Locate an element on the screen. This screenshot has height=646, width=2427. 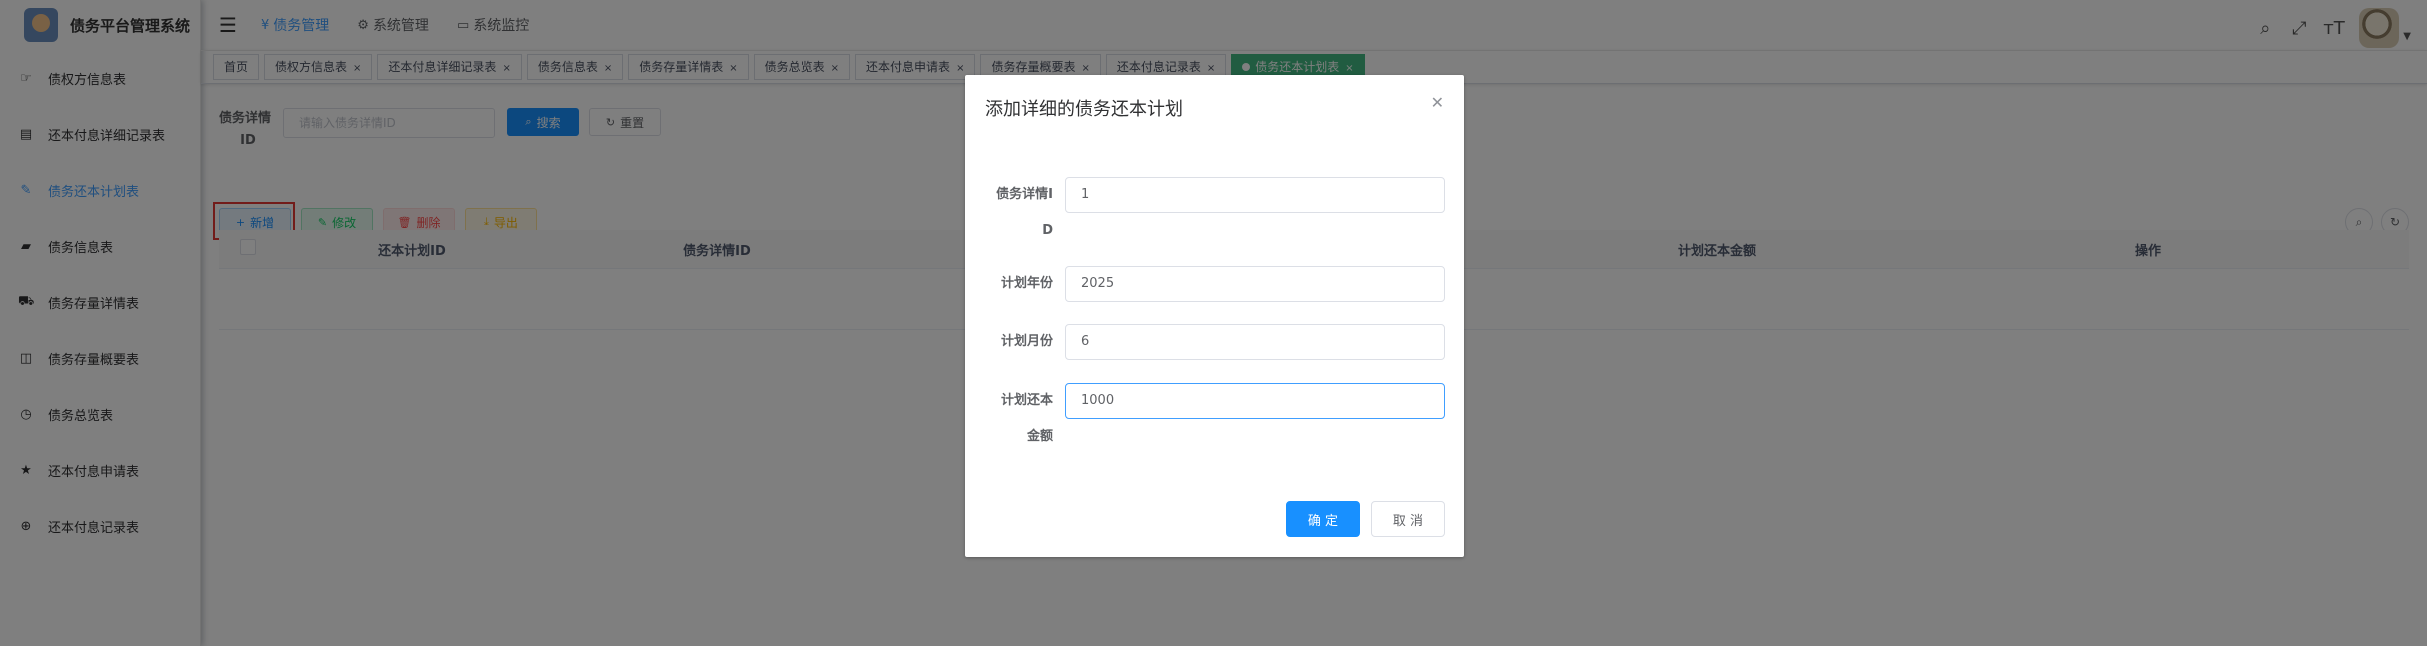
form-field-input: 1000 is located at coordinates (1255, 401).